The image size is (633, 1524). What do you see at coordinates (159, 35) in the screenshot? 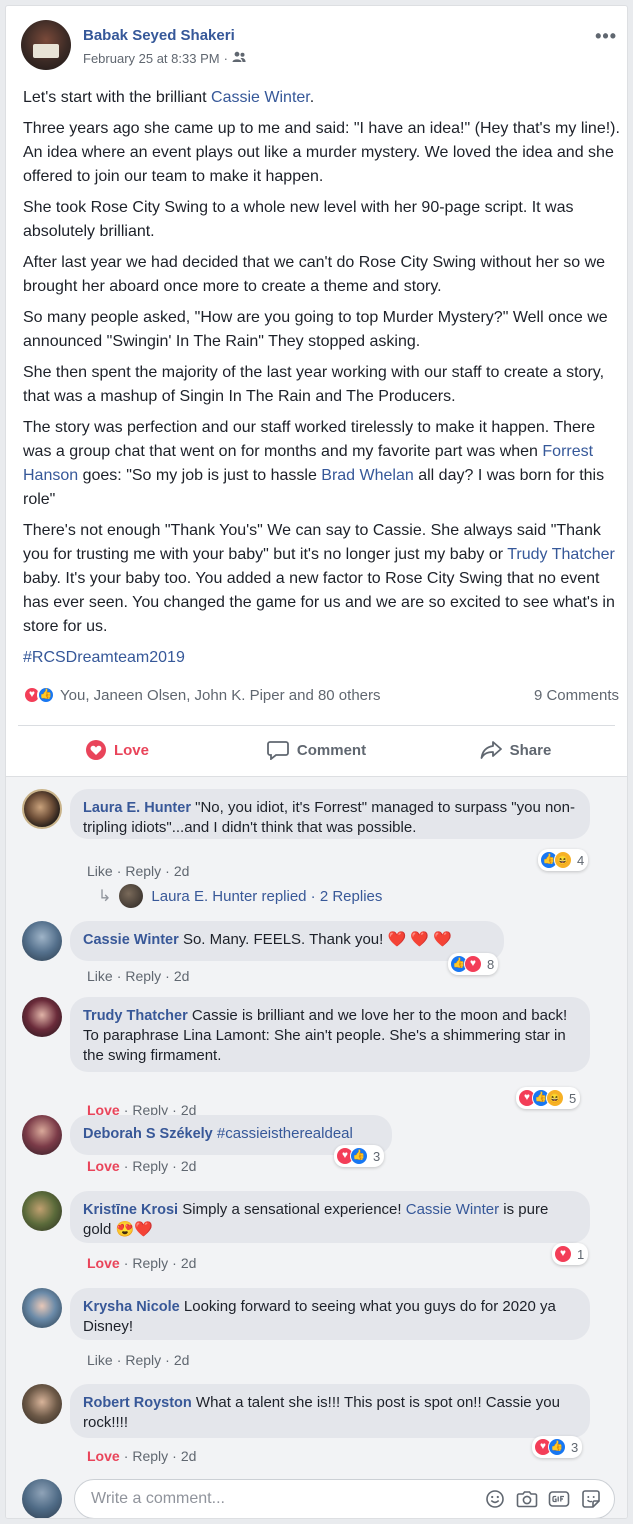
I see `author-name: Babak Seyed Shakeri` at bounding box center [159, 35].